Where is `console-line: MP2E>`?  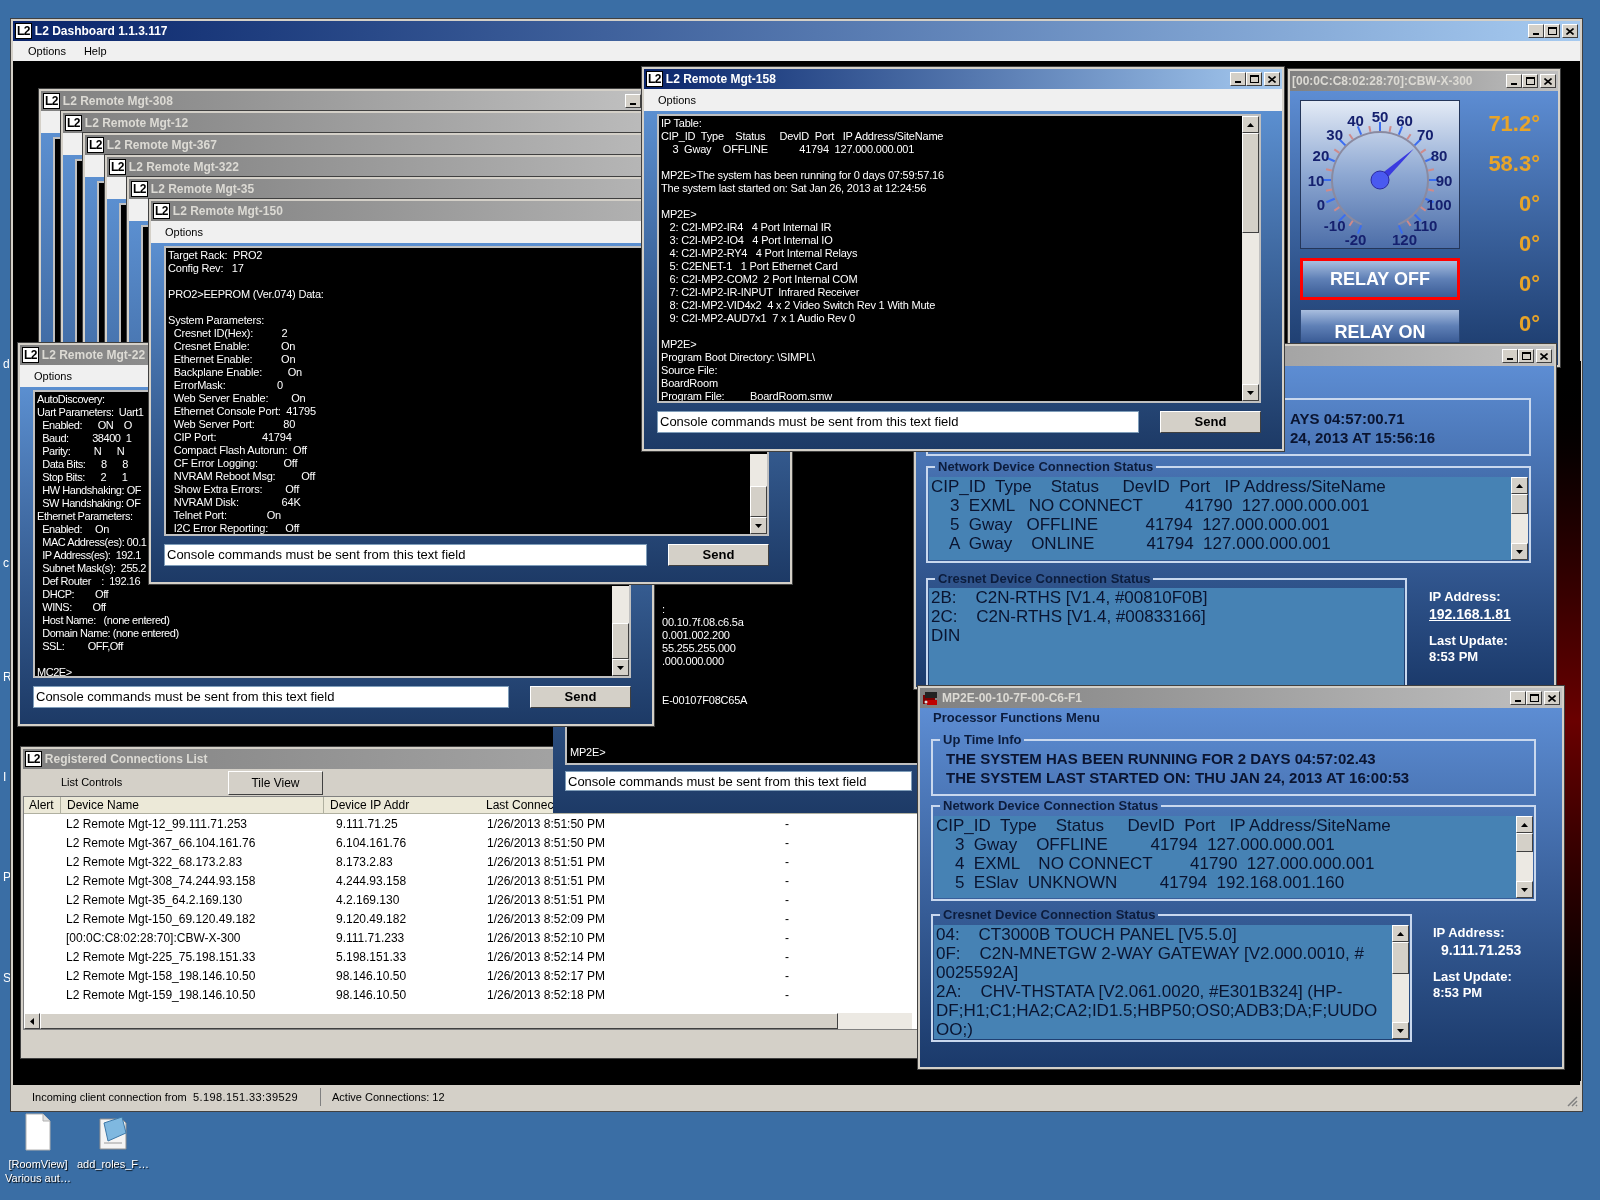 console-line: MP2E> is located at coordinates (588, 752).